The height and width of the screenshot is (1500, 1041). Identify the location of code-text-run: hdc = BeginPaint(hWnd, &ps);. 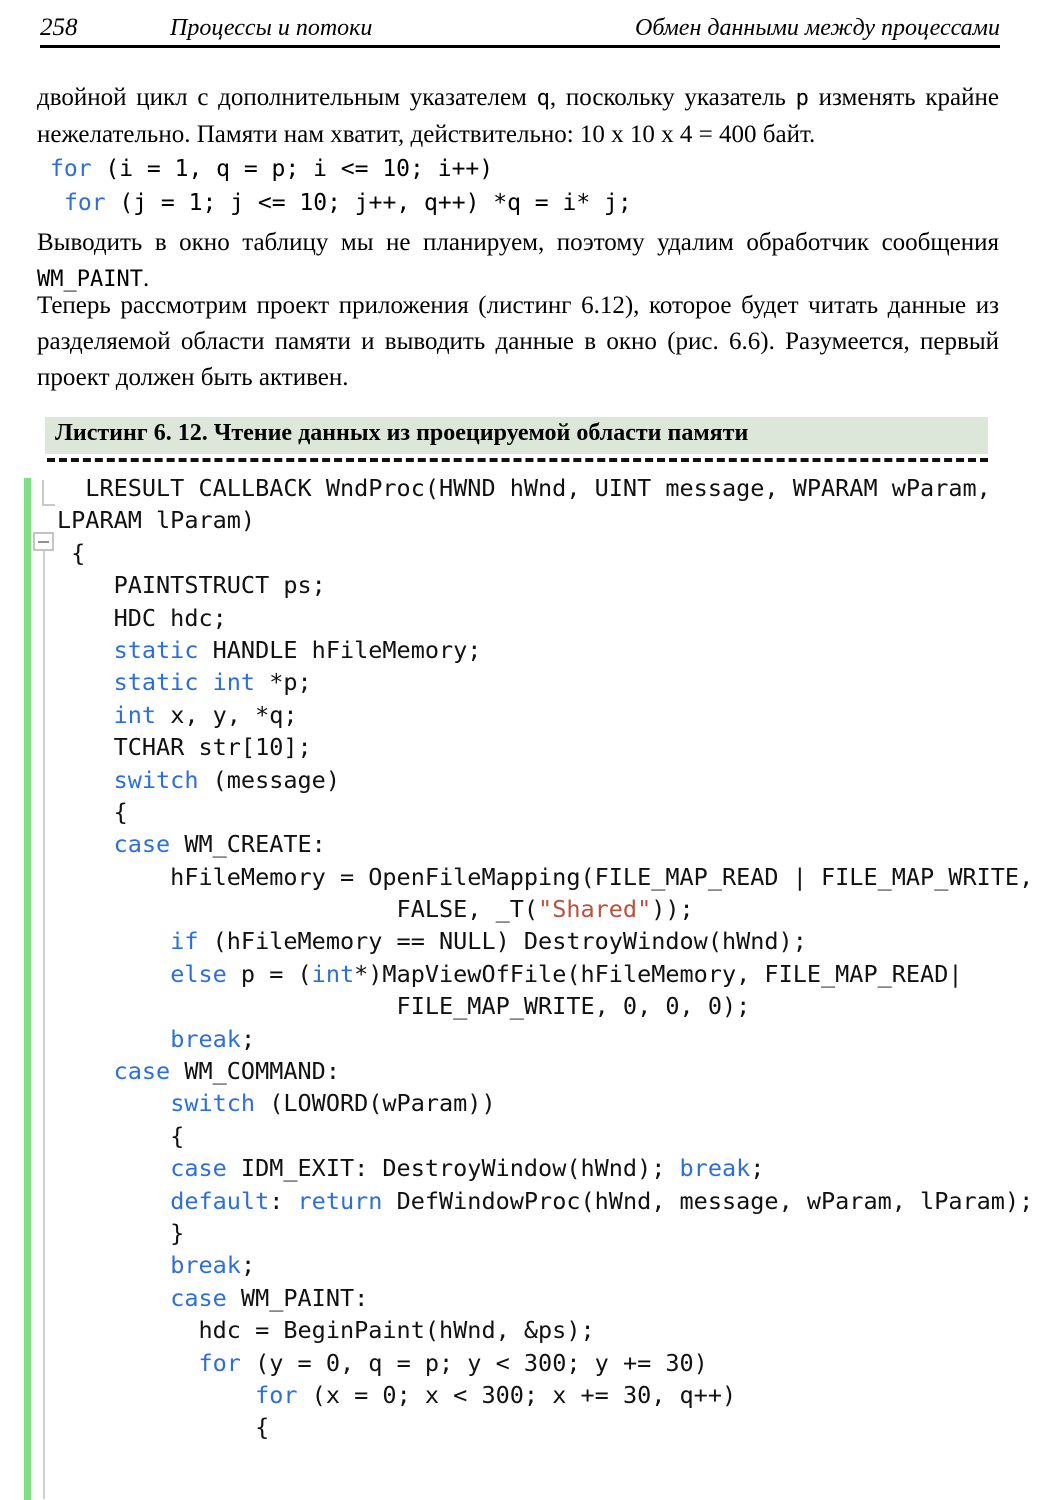
(326, 1330).